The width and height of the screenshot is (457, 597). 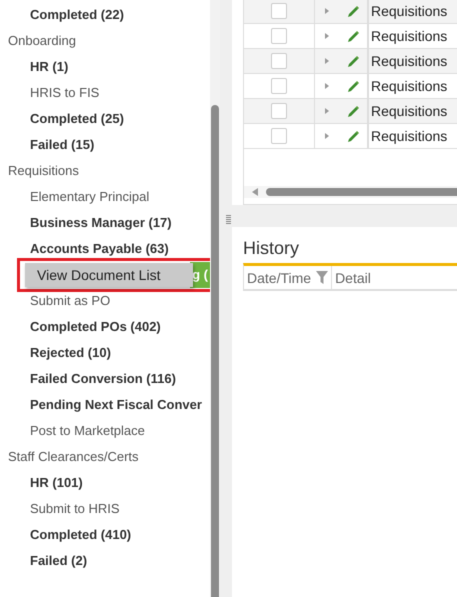 I want to click on sidebar-item: Failed (15), so click(x=105, y=145).